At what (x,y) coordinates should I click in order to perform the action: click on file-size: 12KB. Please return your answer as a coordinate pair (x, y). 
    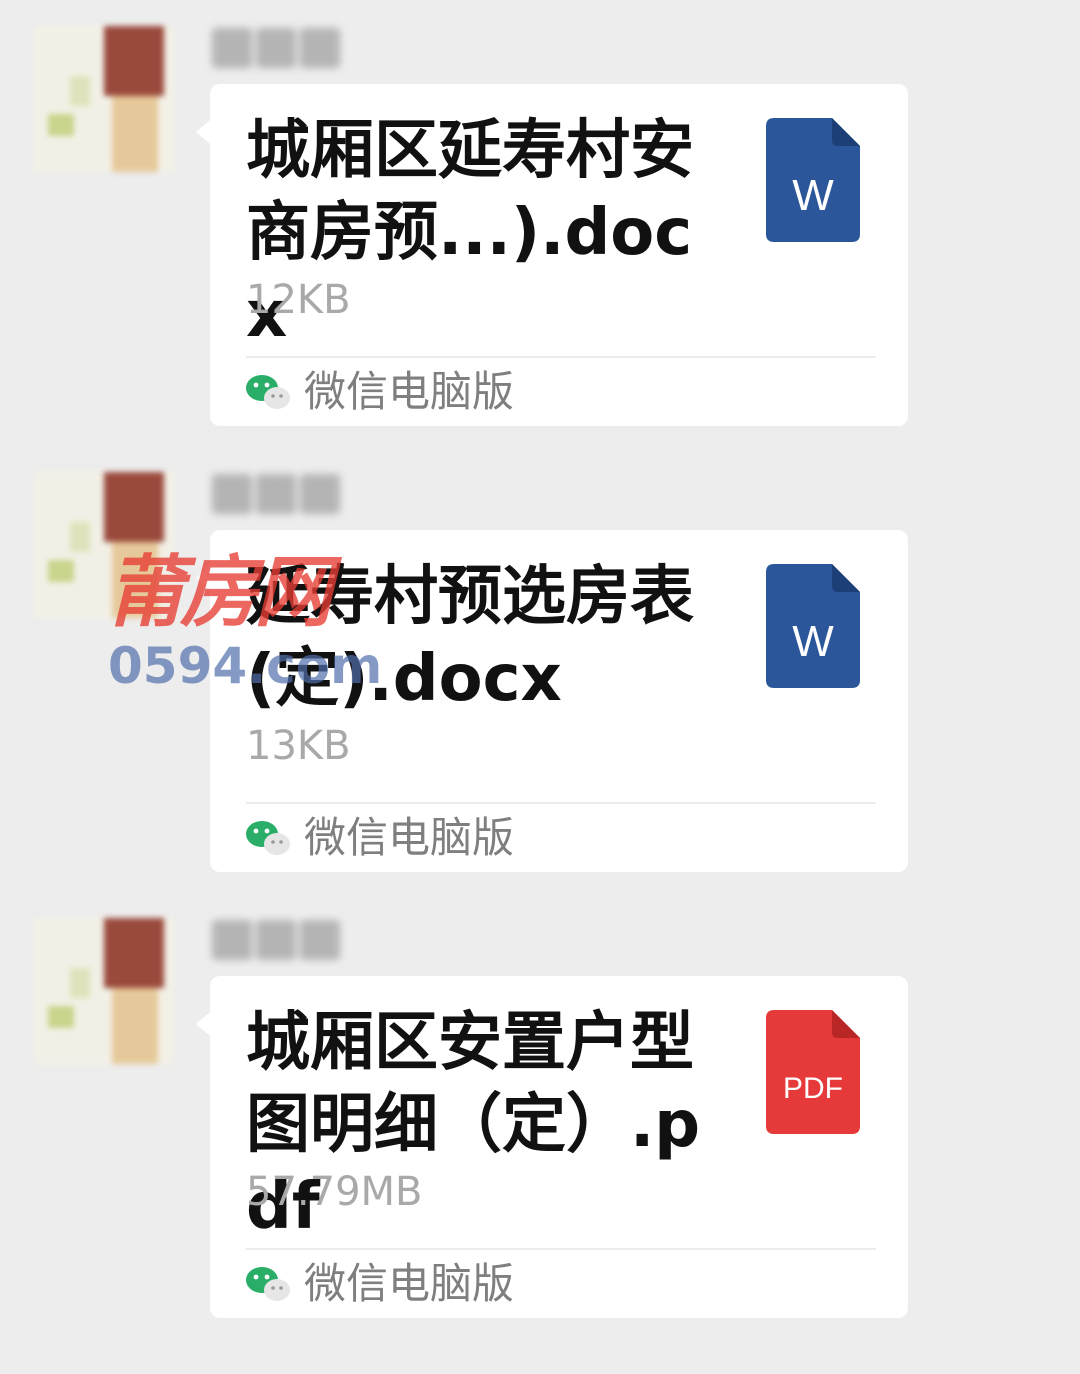
    Looking at the image, I should click on (298, 300).